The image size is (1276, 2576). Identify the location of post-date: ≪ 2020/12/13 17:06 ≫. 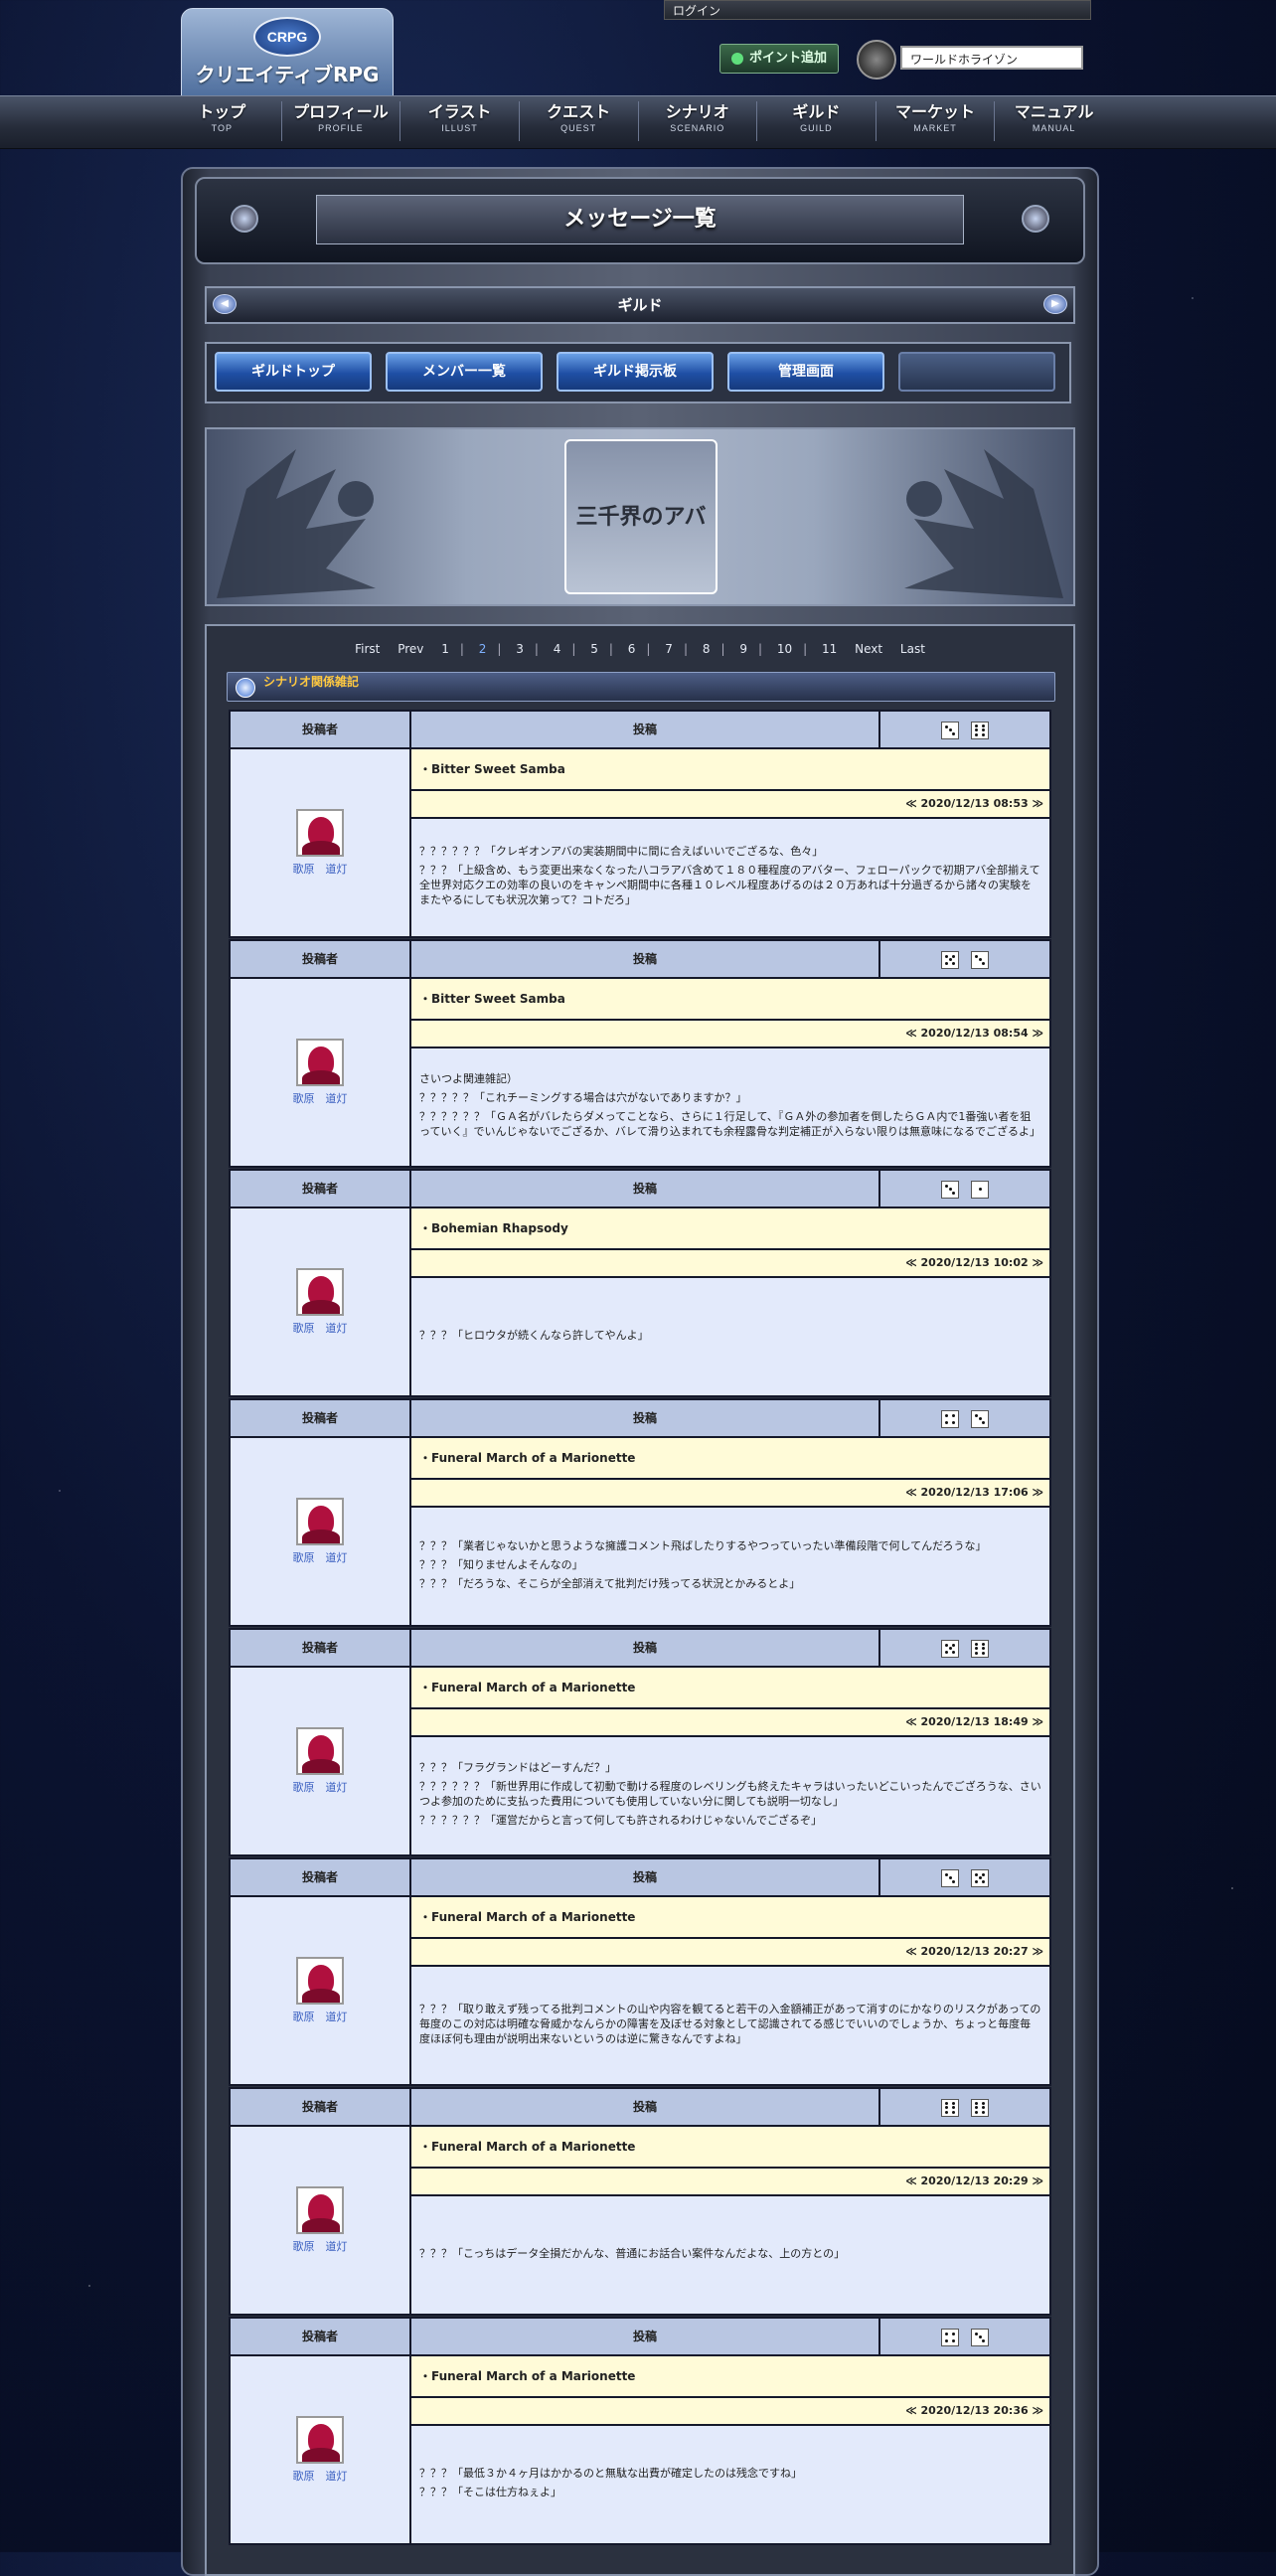
(730, 1494).